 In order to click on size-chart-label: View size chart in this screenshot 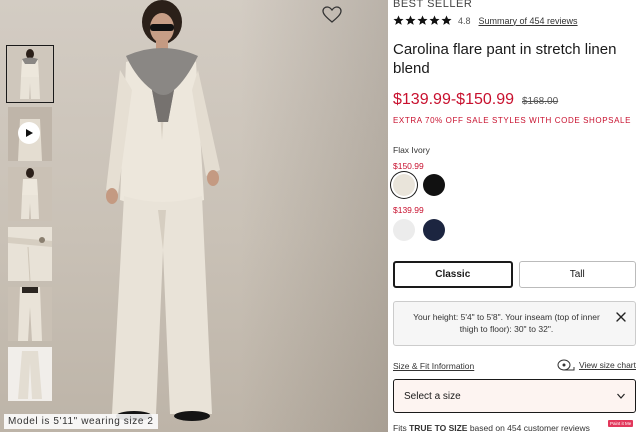, I will do `click(607, 365)`.